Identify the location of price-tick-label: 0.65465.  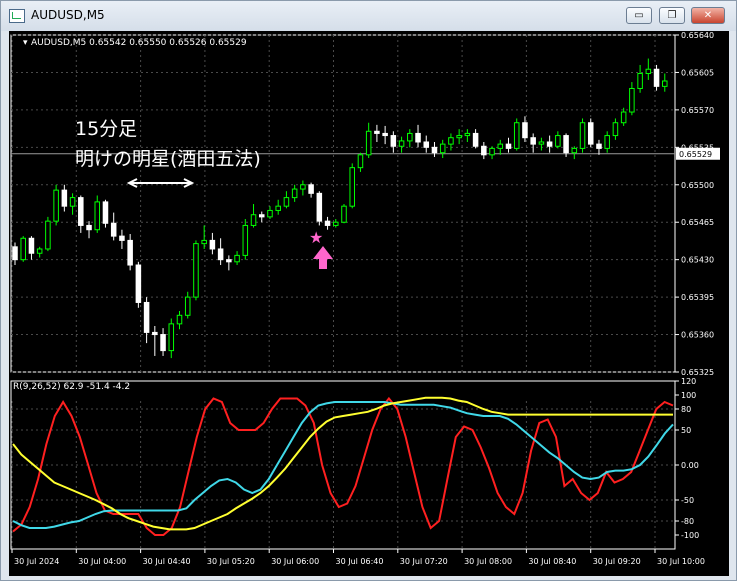
(697, 222).